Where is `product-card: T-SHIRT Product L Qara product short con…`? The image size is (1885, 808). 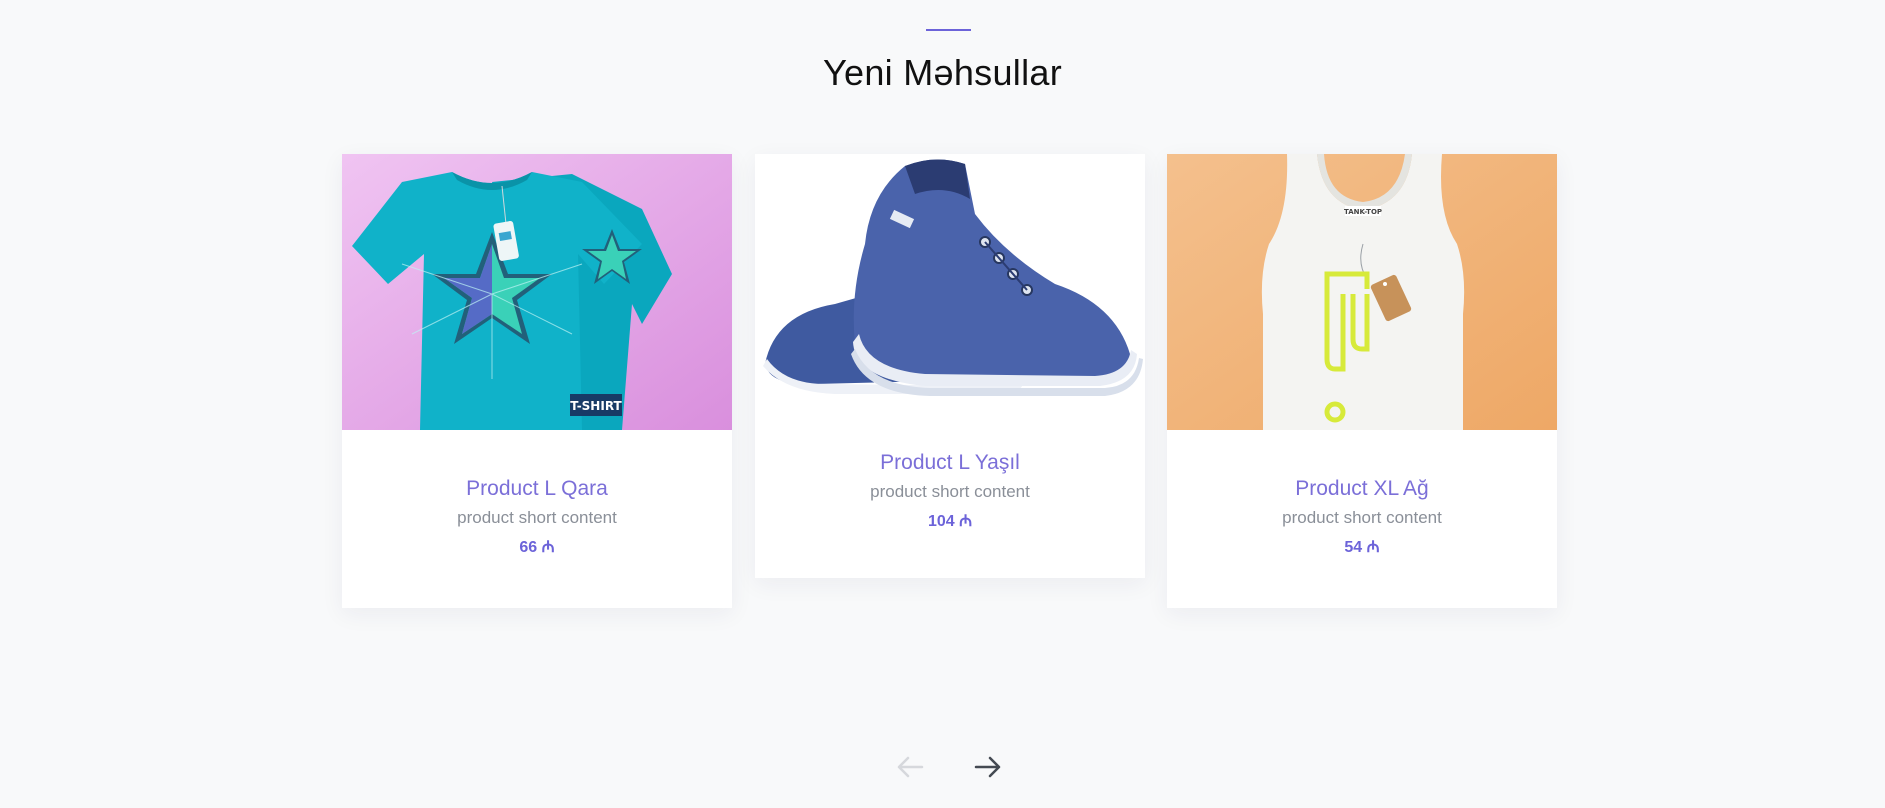 product-card: T-SHIRT Product L Qara product short con… is located at coordinates (537, 381).